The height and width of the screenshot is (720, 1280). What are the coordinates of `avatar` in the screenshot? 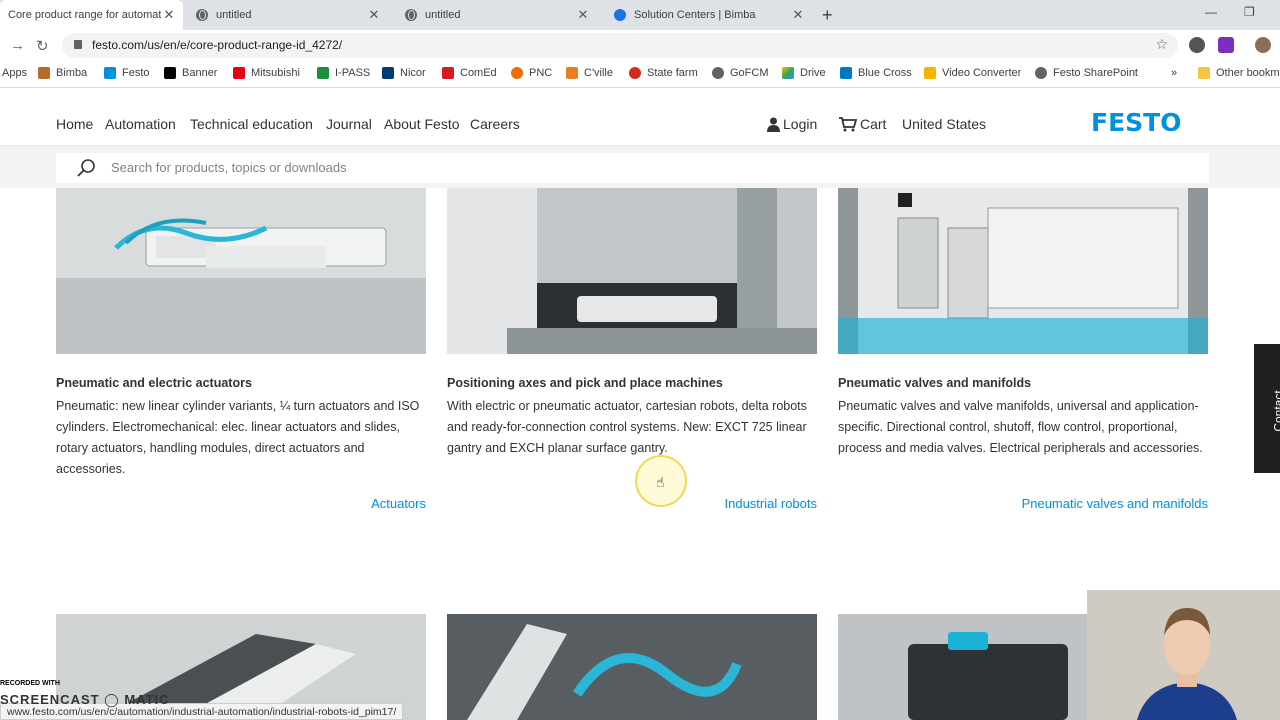 It's located at (1263, 45).